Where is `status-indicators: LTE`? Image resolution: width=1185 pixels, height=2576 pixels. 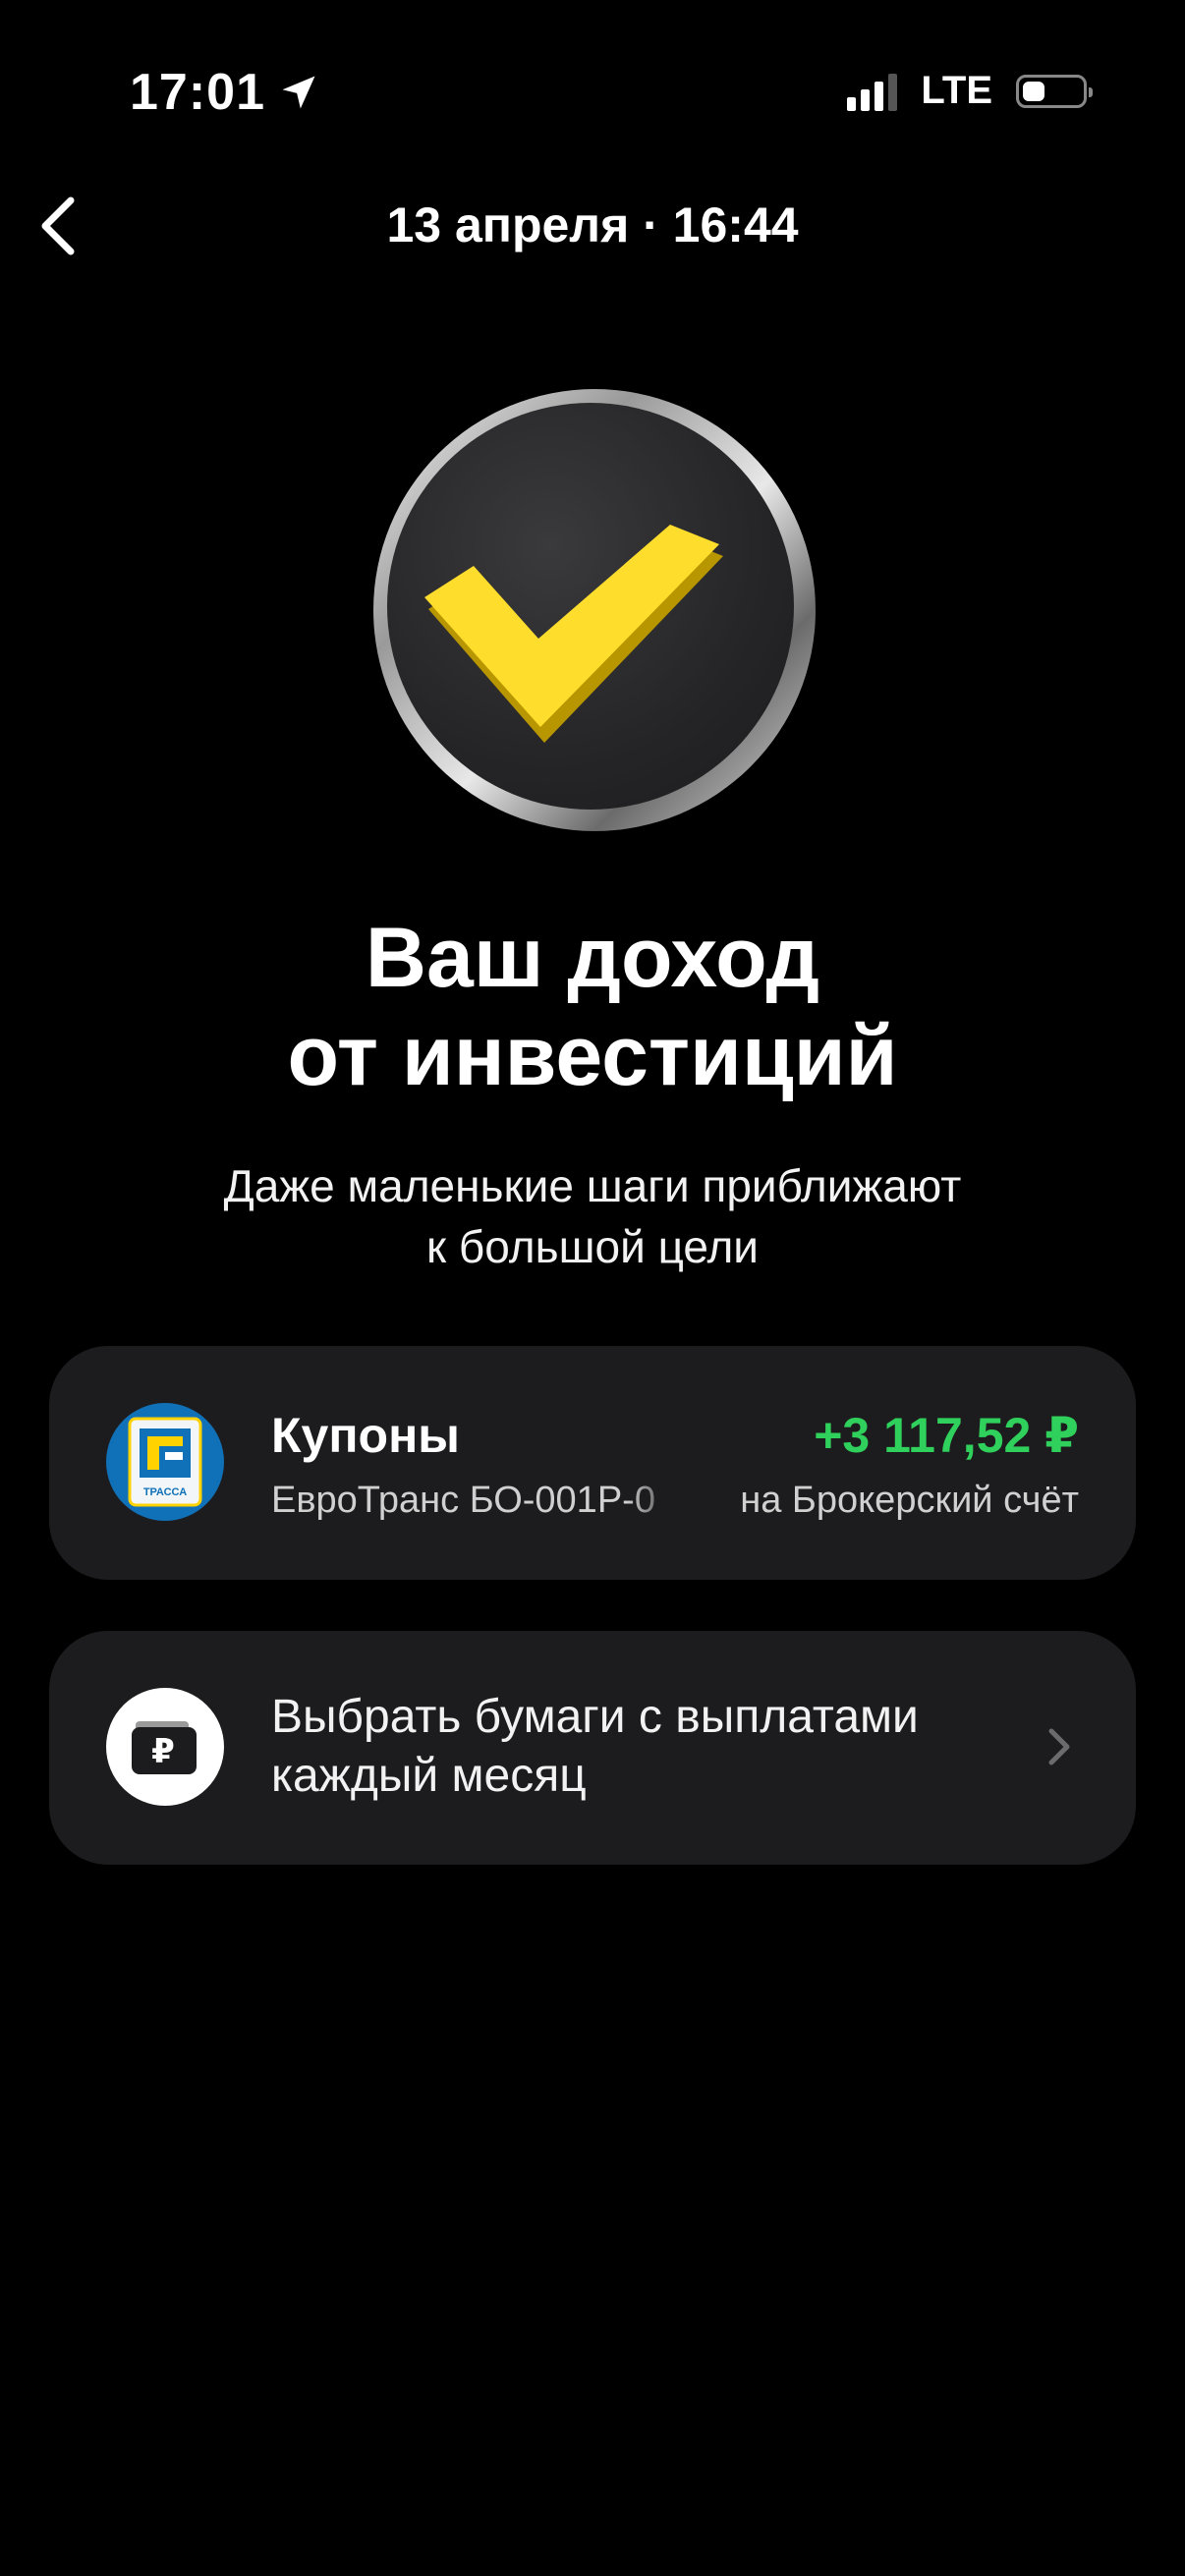
status-indicators: LTE is located at coordinates (970, 91).